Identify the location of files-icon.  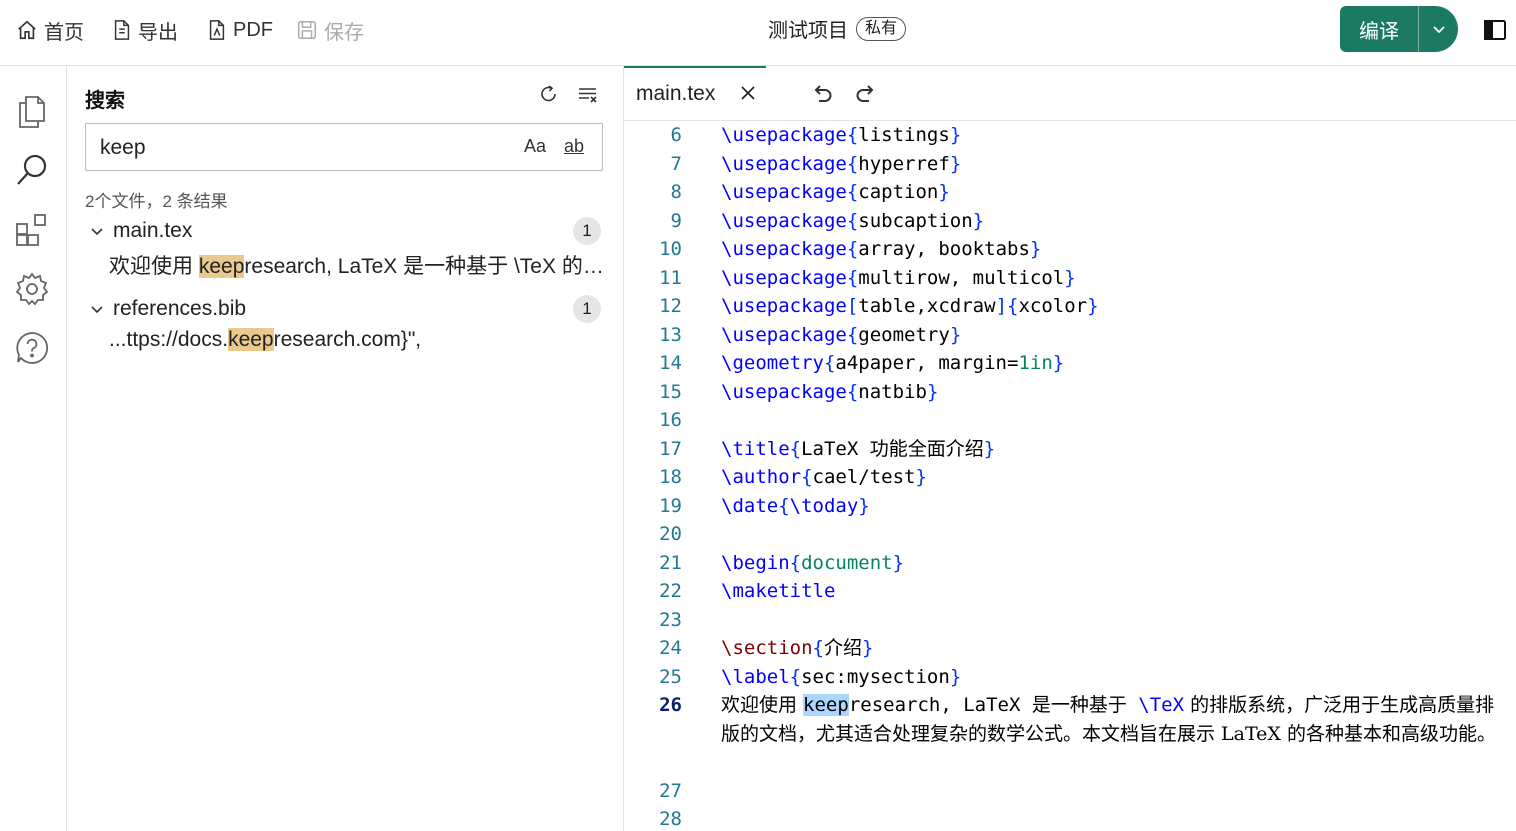
(32, 112).